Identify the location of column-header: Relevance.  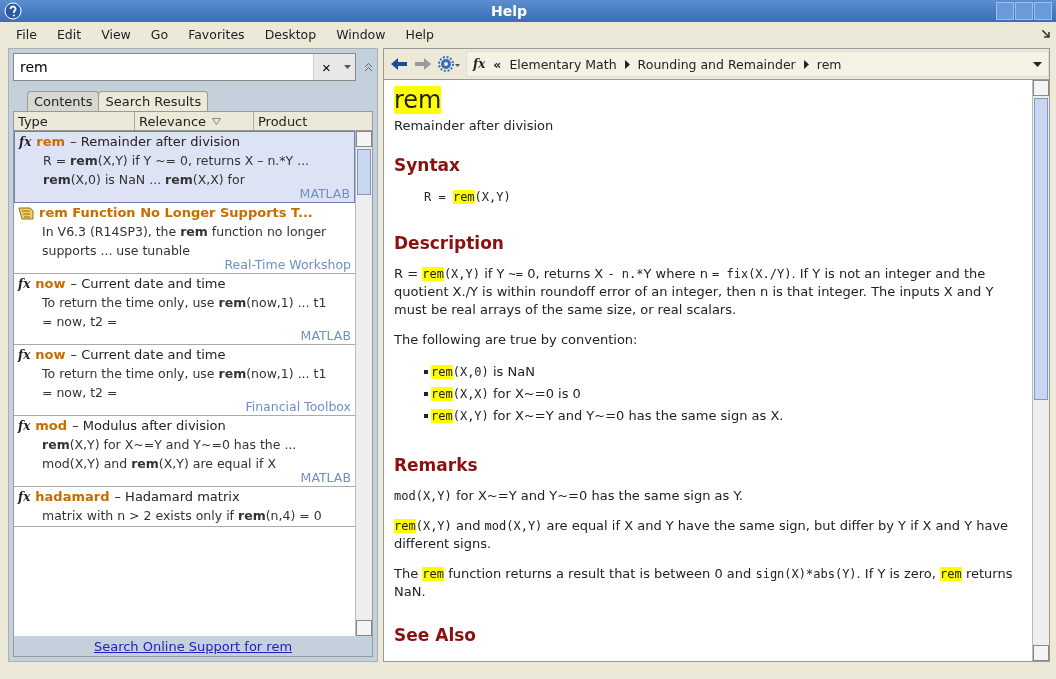
(194, 121).